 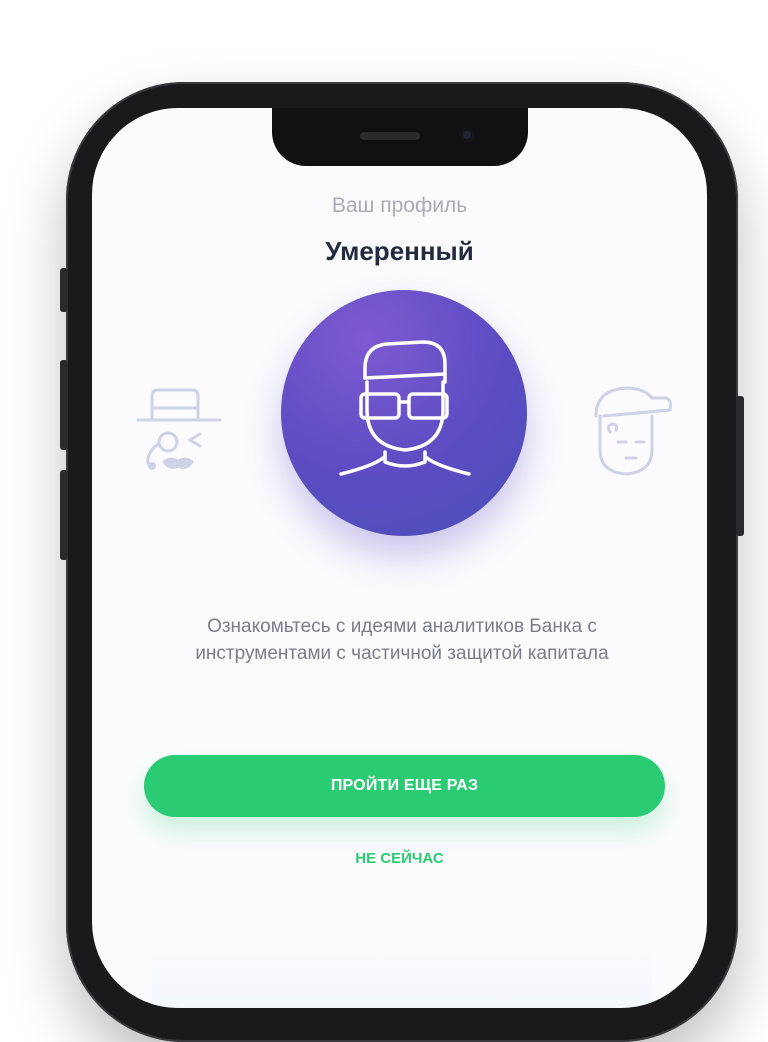 I want to click on phone-notch, so click(x=400, y=137).